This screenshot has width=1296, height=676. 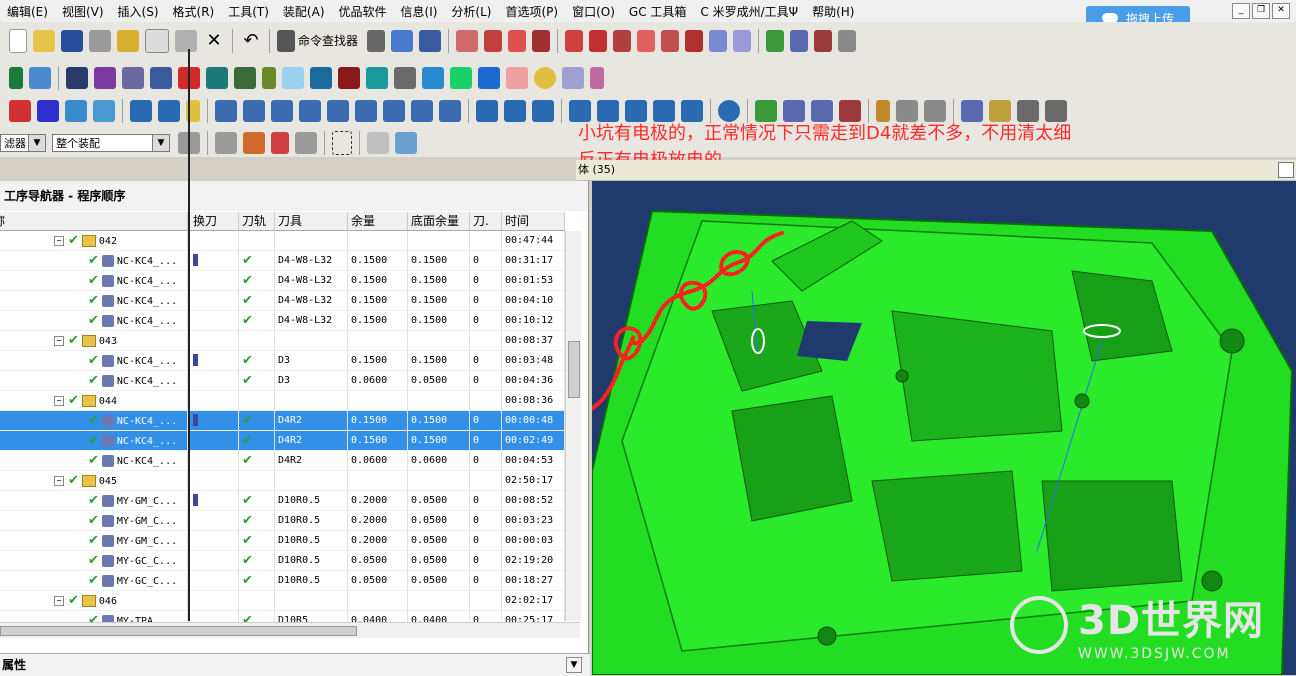 What do you see at coordinates (290, 630) in the screenshot?
I see `navigator-horizontal-scrollbar` at bounding box center [290, 630].